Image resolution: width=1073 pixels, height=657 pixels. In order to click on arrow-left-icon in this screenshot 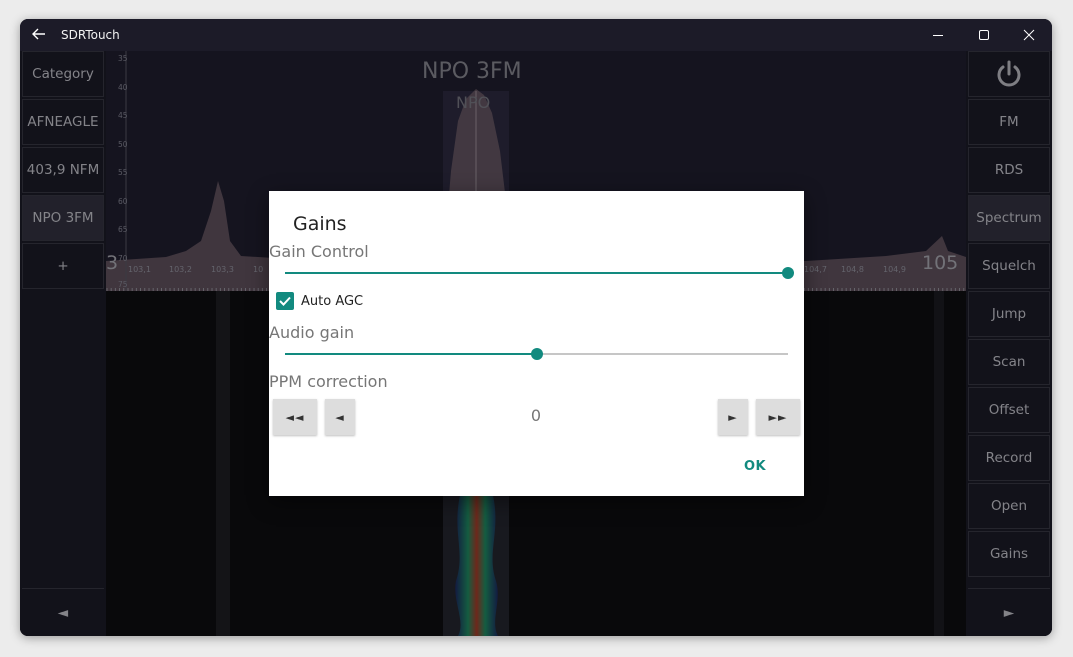, I will do `click(38, 34)`.